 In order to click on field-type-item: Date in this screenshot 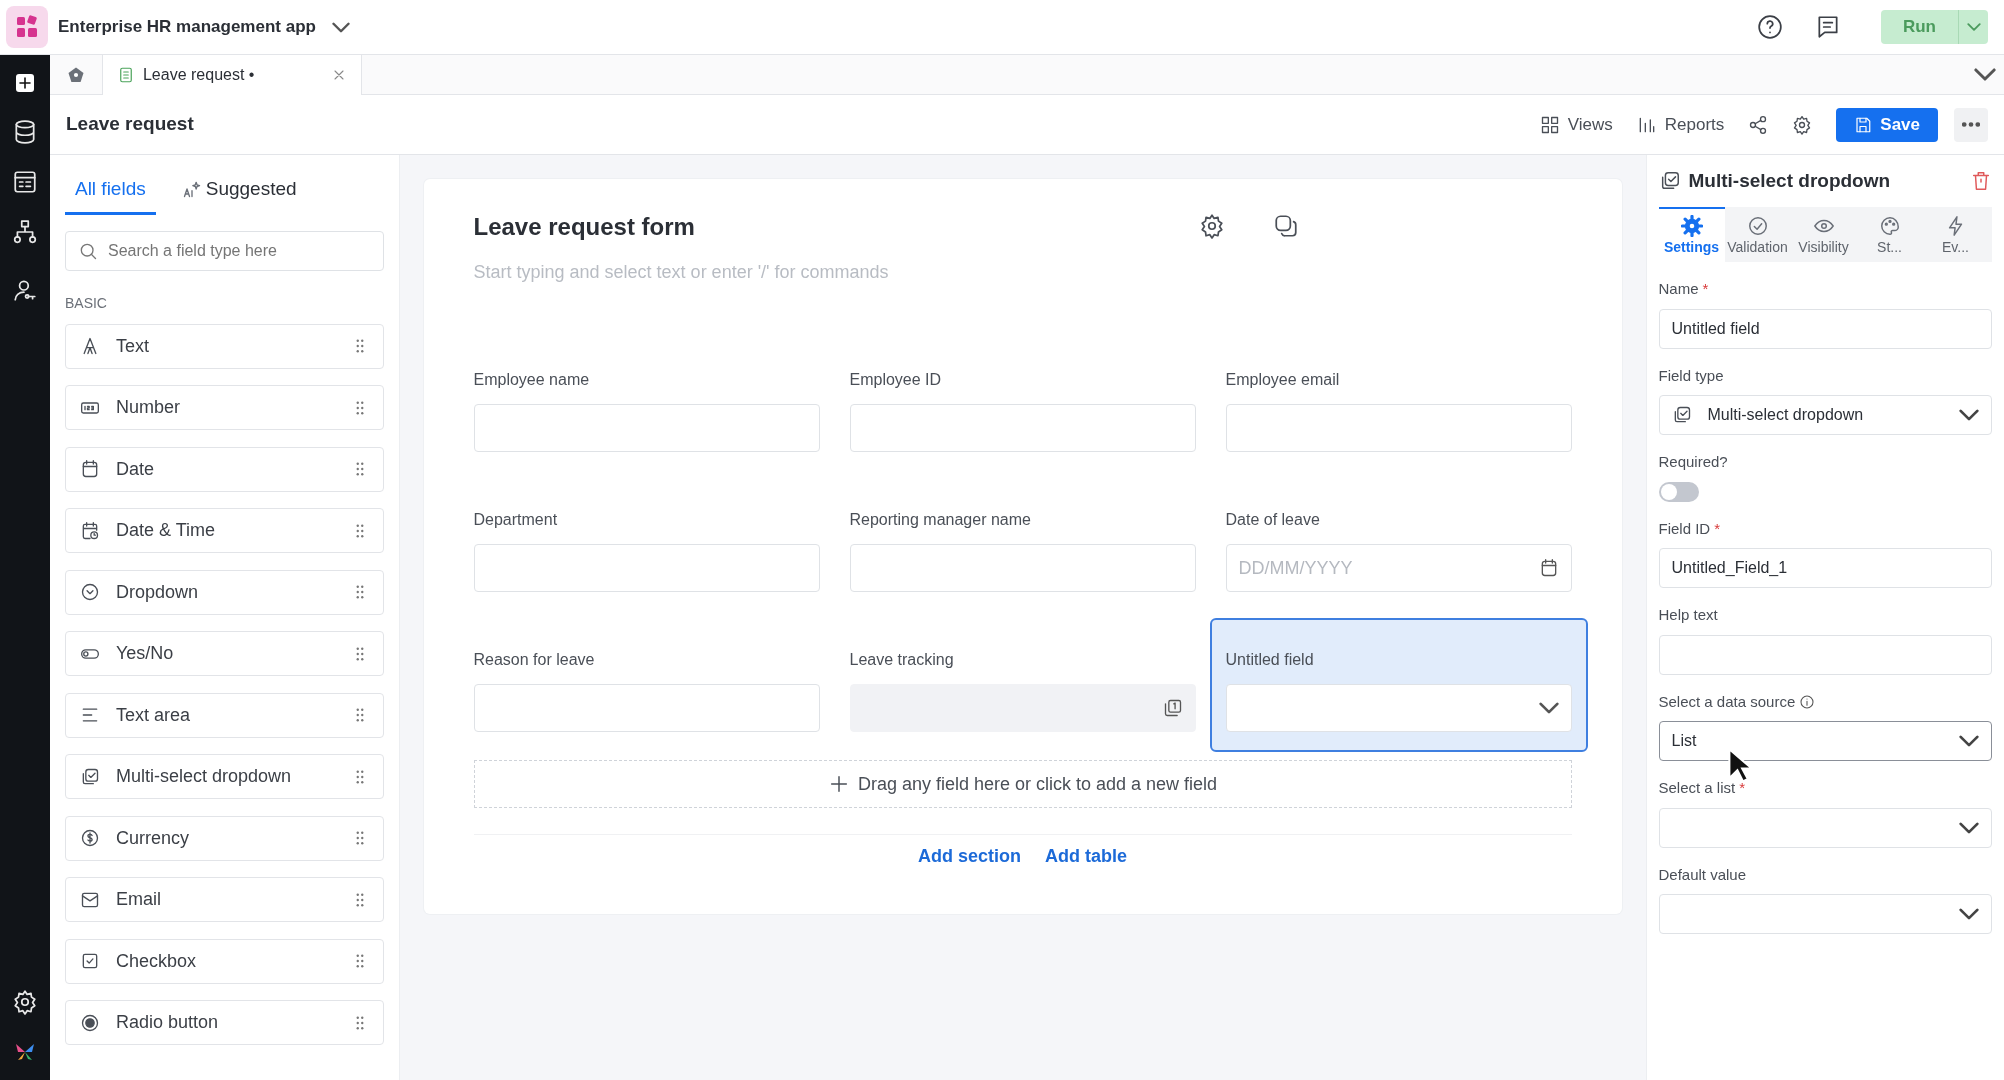, I will do `click(224, 469)`.